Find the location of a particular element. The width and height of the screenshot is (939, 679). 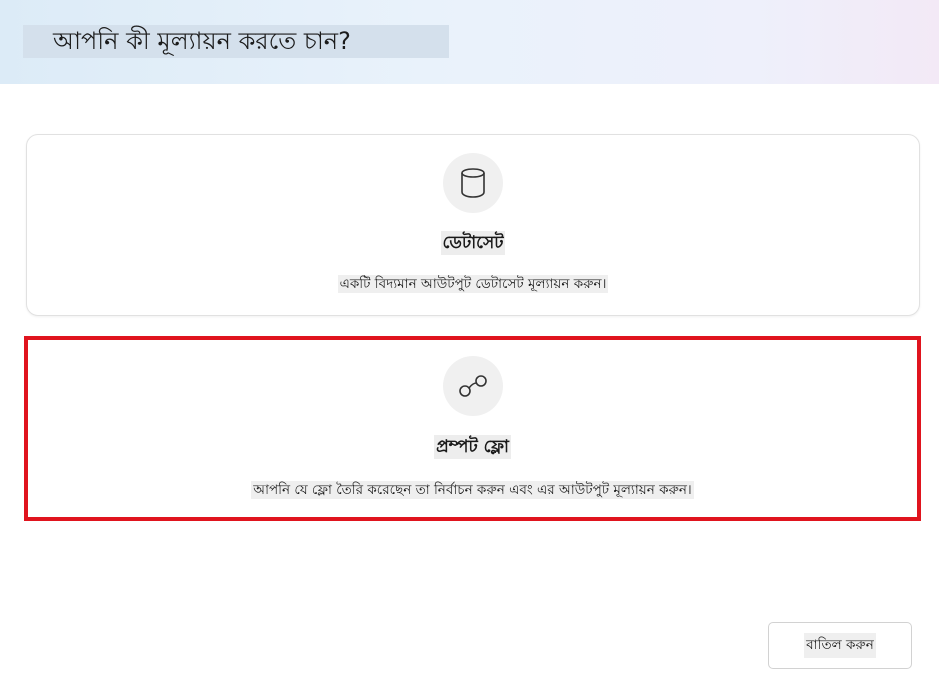

dialog-header: আপনি কী মূল্যায়ন করতে চান? is located at coordinates (469, 42).